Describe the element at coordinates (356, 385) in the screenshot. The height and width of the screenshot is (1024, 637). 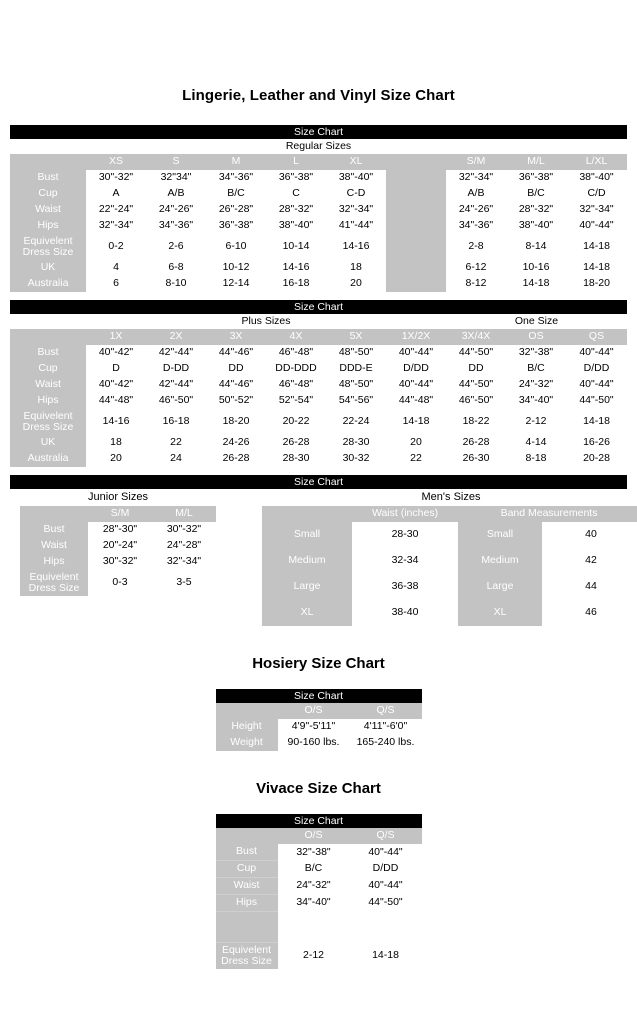
I see `plus-cell-2-4: 48"-50"` at that location.